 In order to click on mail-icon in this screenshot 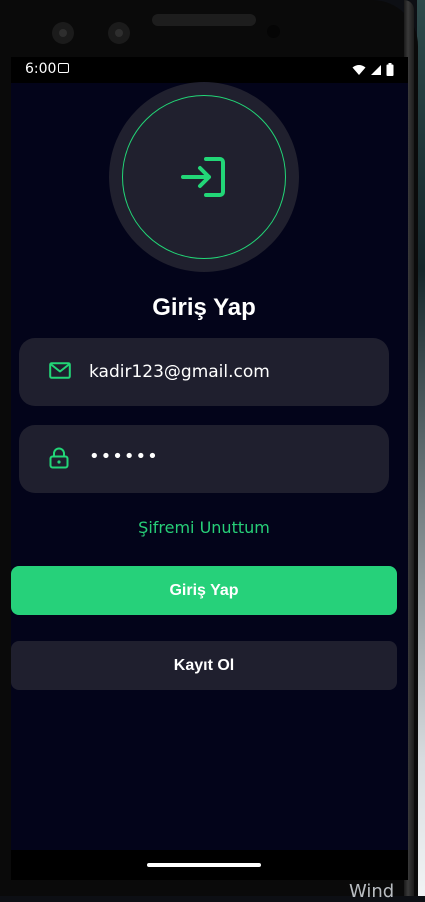, I will do `click(60, 370)`.